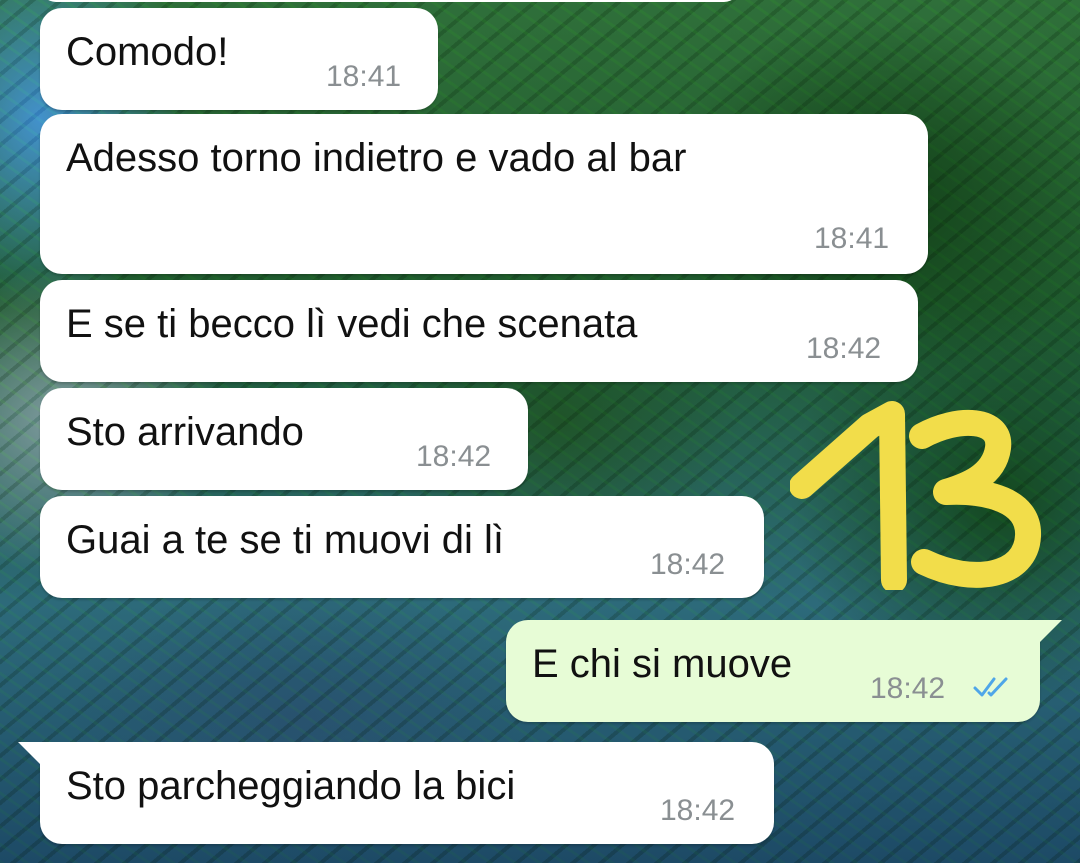 The width and height of the screenshot is (1080, 863). Describe the element at coordinates (662, 664) in the screenshot. I see `message-text: E chi si muove` at that location.